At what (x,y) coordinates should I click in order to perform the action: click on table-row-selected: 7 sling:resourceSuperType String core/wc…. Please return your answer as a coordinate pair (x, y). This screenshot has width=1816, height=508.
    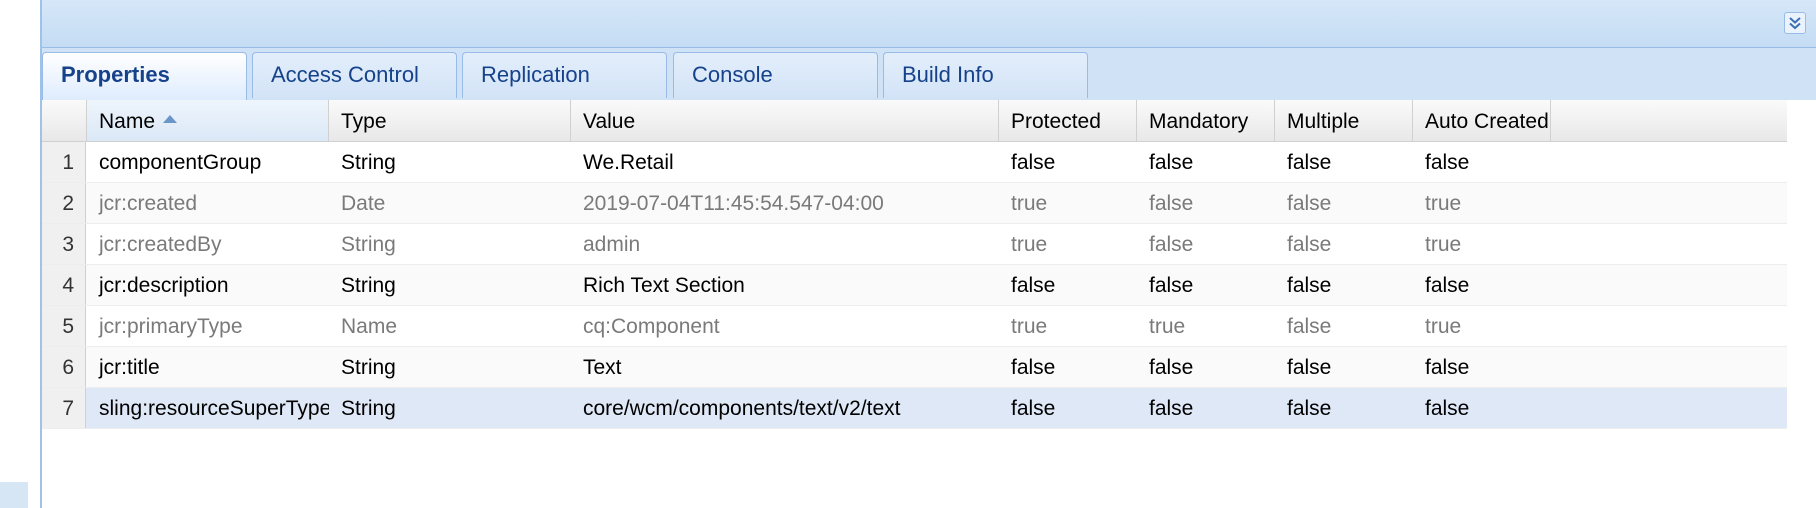
    Looking at the image, I should click on (914, 408).